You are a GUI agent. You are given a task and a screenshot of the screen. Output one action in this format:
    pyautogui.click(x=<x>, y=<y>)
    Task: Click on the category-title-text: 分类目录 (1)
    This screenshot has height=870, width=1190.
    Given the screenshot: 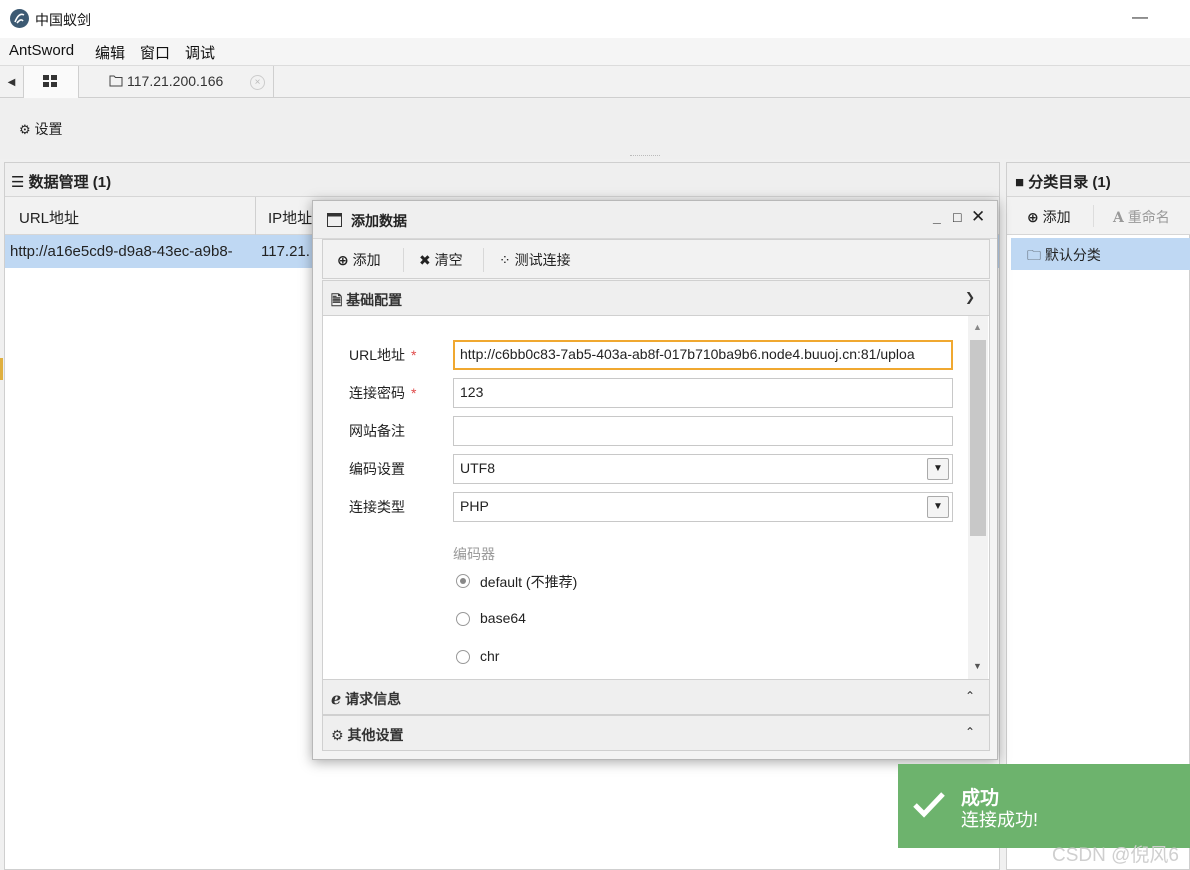 What is the action you would take?
    pyautogui.click(x=1069, y=182)
    